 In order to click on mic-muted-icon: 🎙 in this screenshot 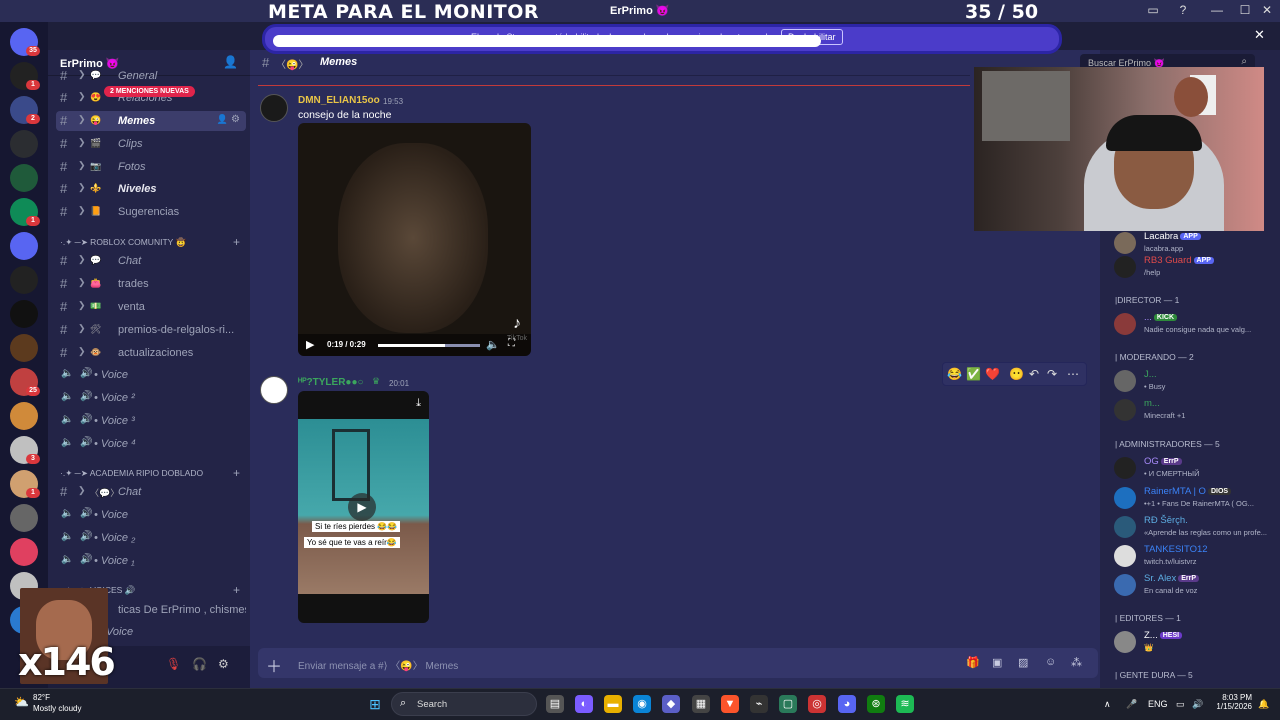, I will do `click(173, 664)`.